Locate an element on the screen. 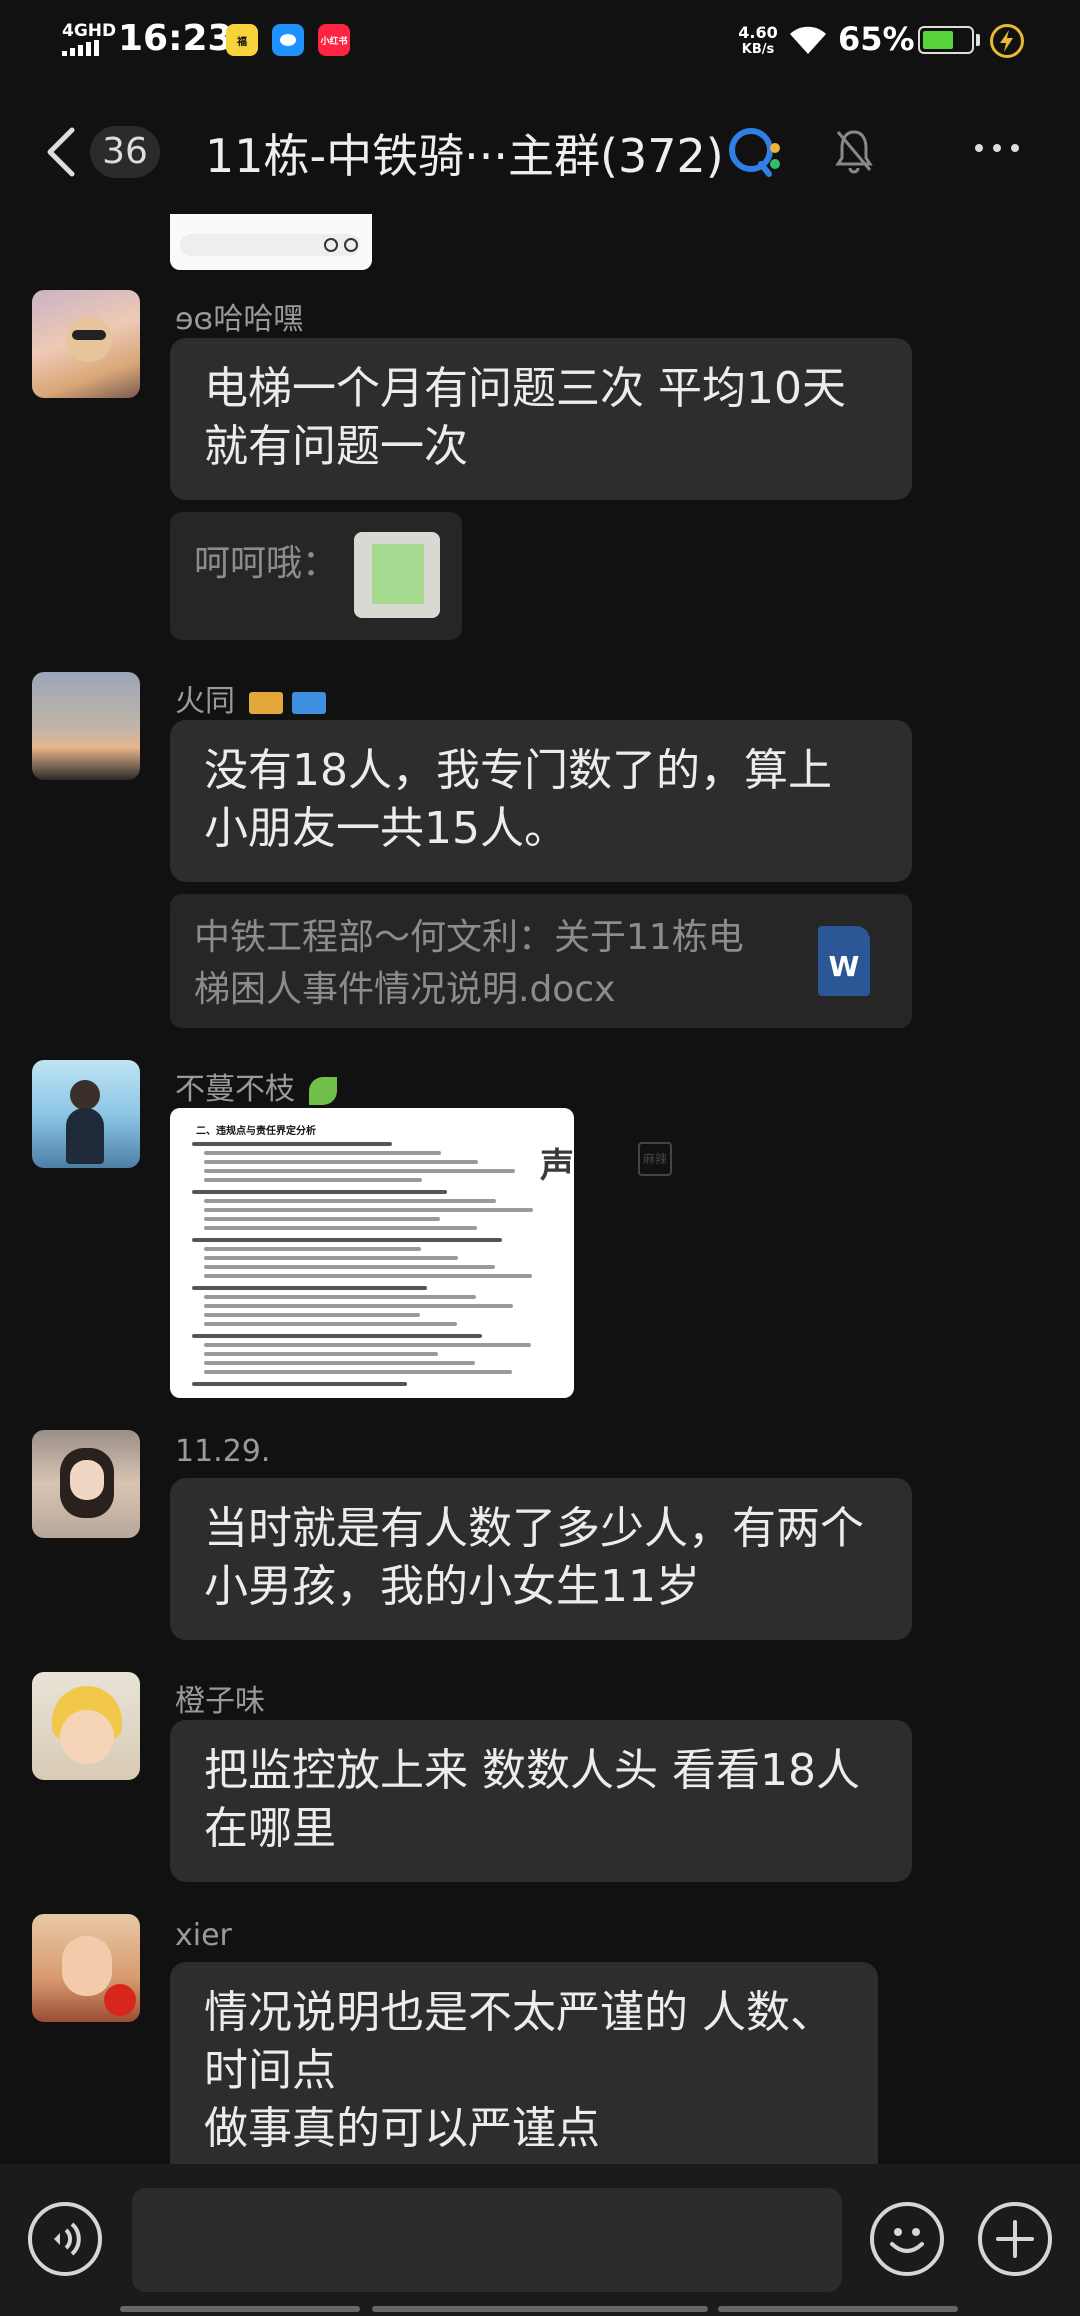  sender-name: 11.29. is located at coordinates (223, 1451).